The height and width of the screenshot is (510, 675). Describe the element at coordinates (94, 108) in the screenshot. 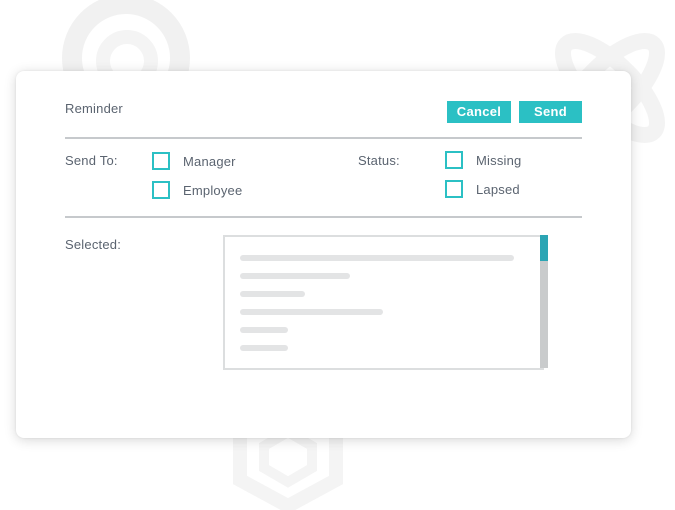

I see `dialog-title: Reminder` at that location.